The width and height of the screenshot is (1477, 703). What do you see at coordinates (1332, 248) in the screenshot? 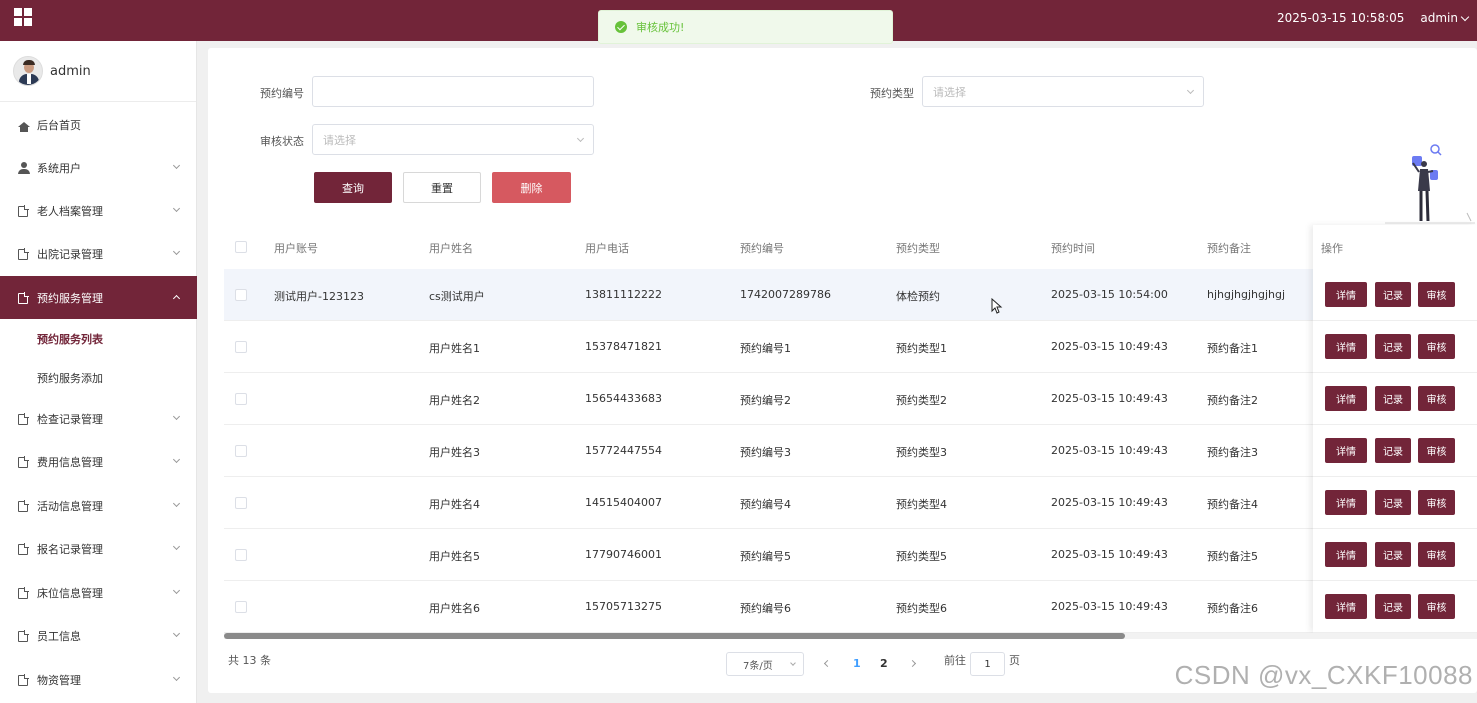
I see `op-column-header: 操作` at bounding box center [1332, 248].